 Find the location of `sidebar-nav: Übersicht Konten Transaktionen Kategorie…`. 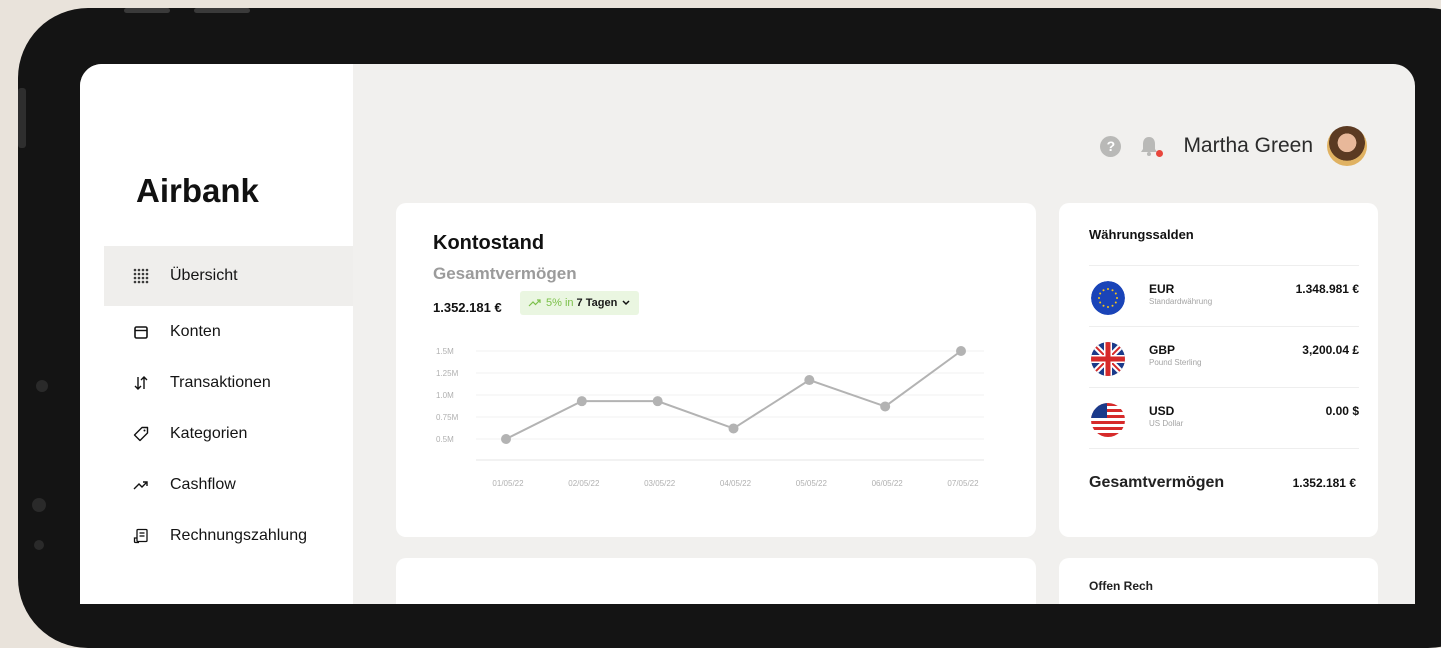

sidebar-nav: Übersicht Konten Transaktionen Kategorie… is located at coordinates (228, 403).